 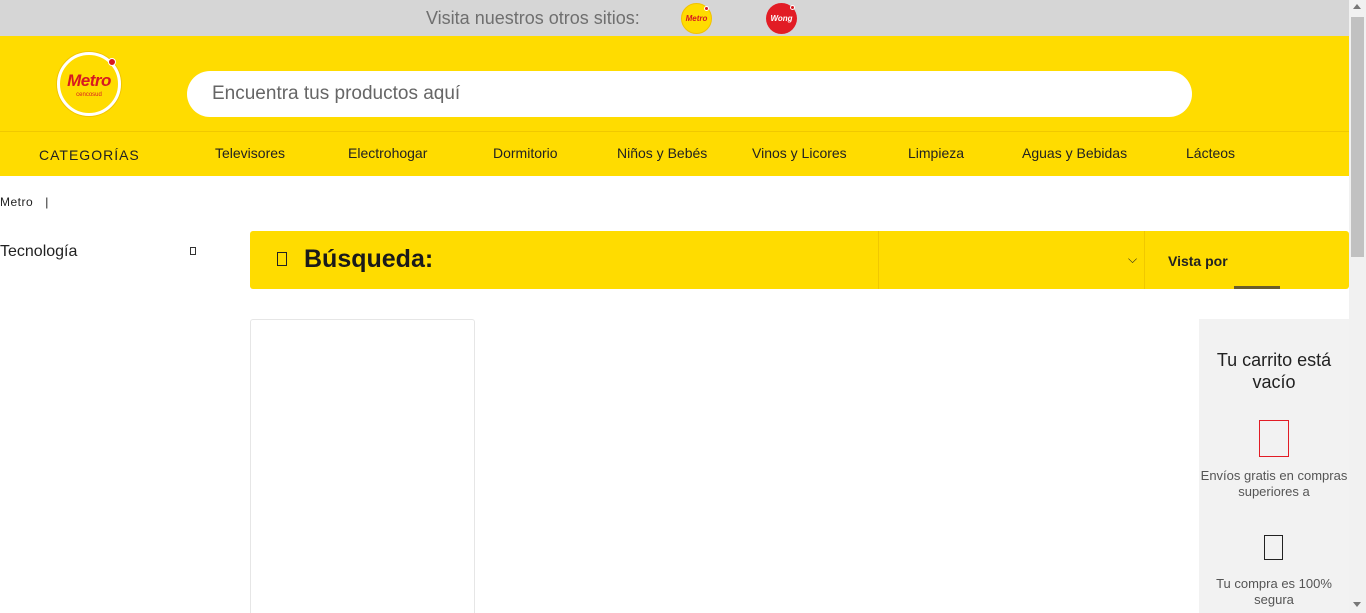 I want to click on chevron-down-icon: ⌵, so click(x=1132, y=259).